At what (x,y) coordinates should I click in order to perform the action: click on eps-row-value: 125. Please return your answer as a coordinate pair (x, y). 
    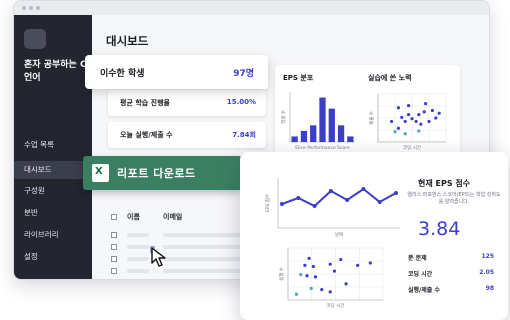
    Looking at the image, I should click on (487, 256).